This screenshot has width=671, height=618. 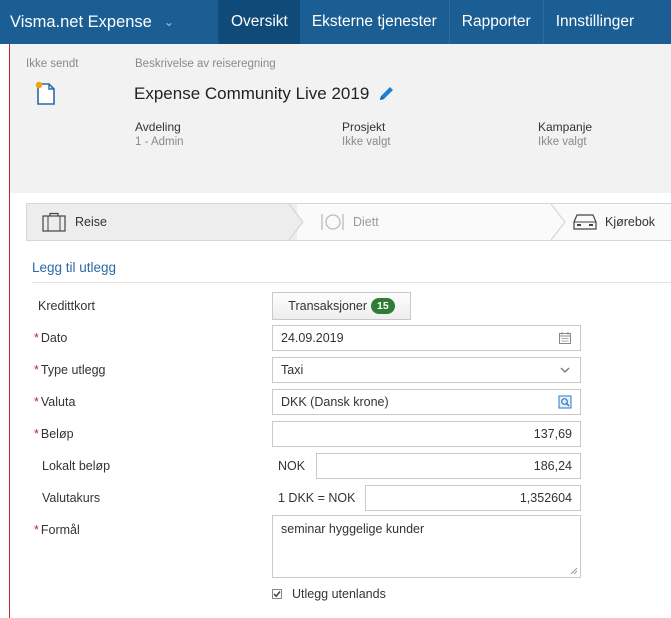 I want to click on chevron-down-icon, so click(x=565, y=370).